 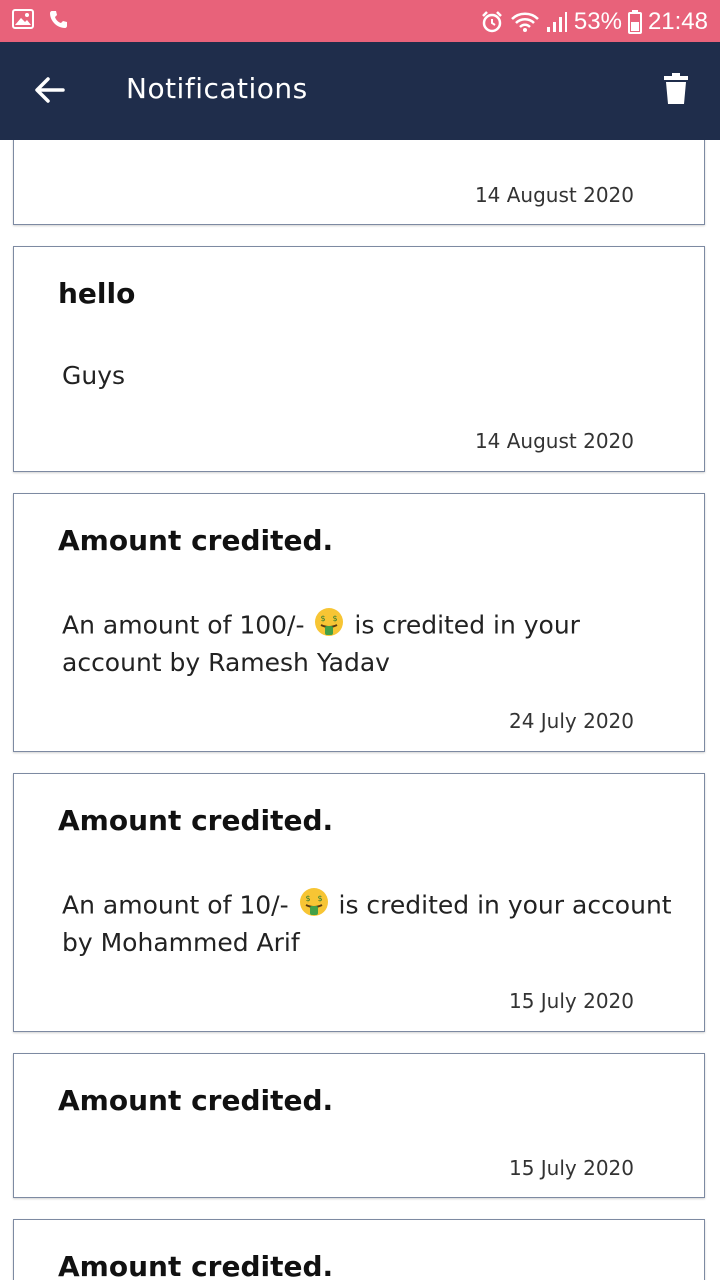 I want to click on battery-icon, so click(x=634, y=22).